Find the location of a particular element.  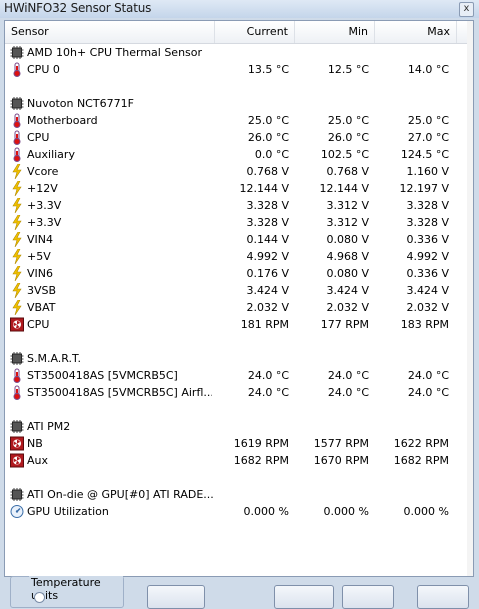

sensor-max-value: 0.000 % is located at coordinates (426, 511).